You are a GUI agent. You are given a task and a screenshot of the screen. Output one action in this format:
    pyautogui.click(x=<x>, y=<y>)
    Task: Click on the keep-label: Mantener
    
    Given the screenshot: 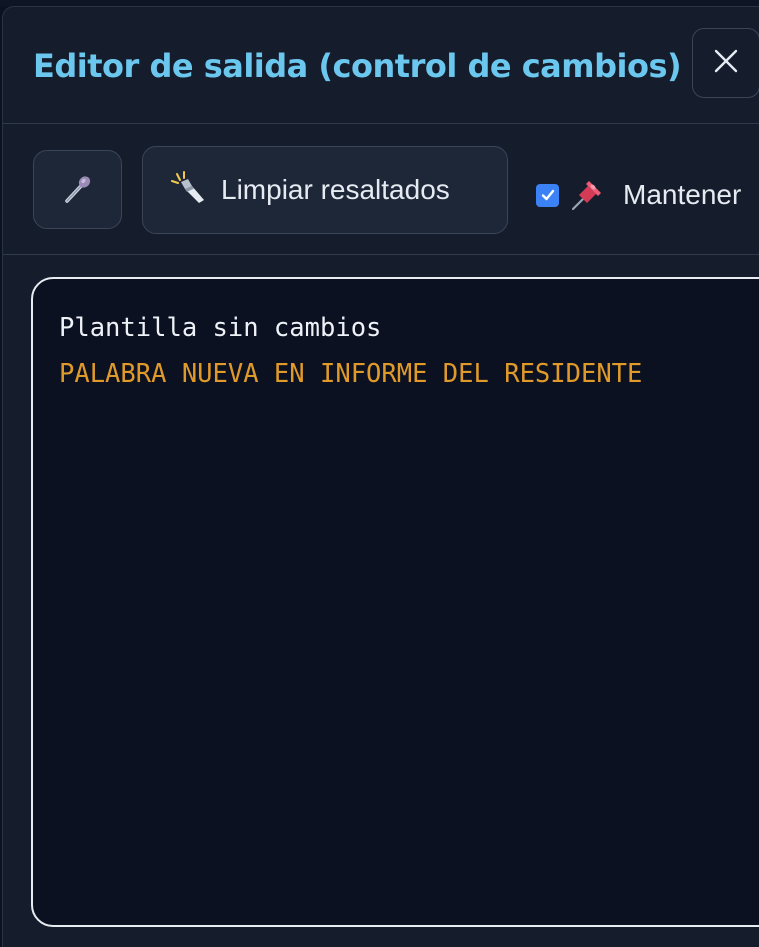 What is the action you would take?
    pyautogui.click(x=682, y=194)
    